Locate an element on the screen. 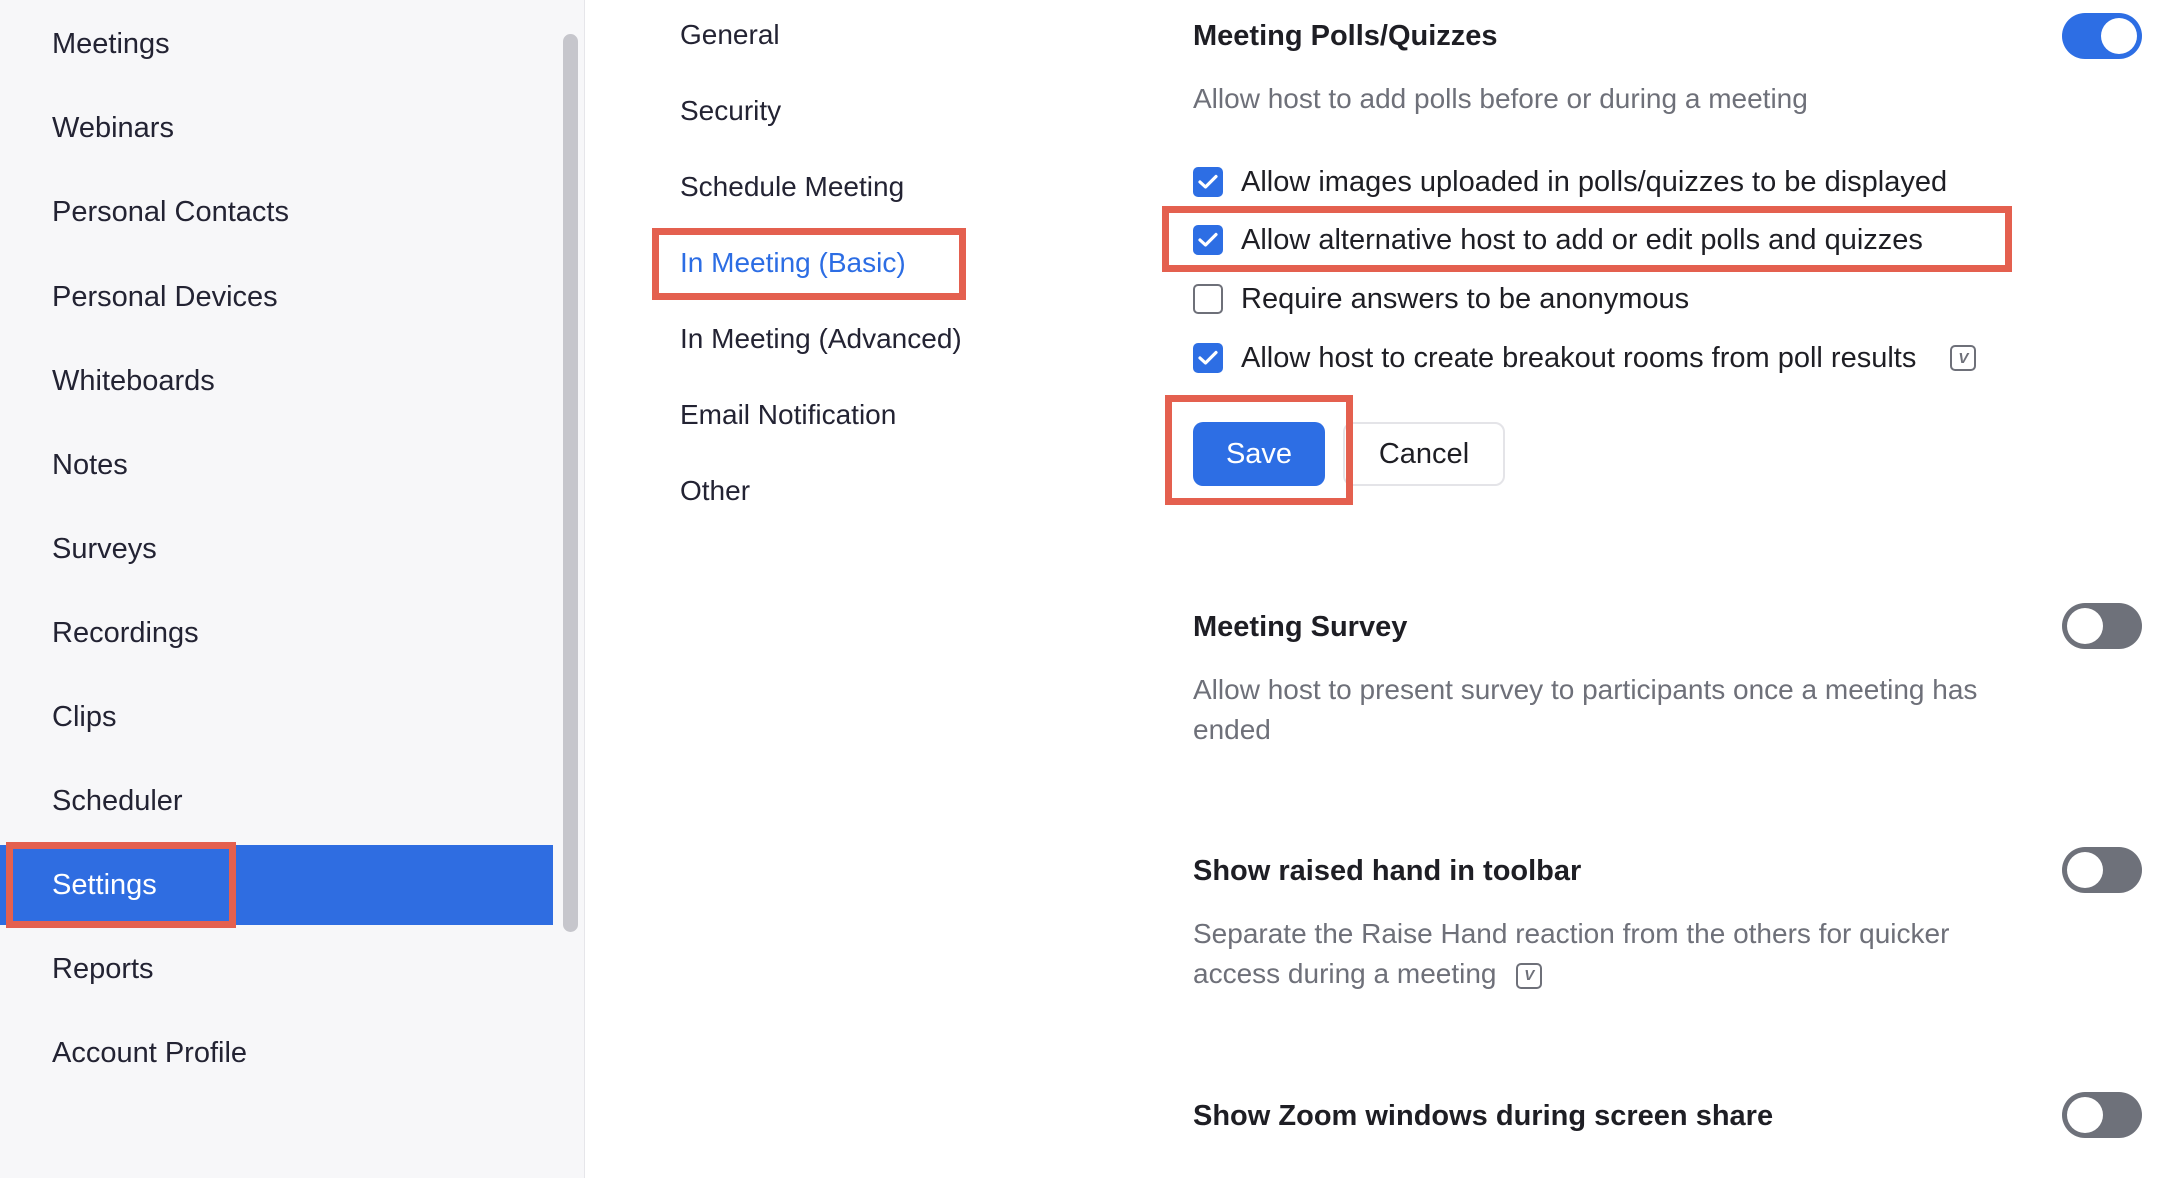  tab-label: In Meeting (Basic) is located at coordinates (793, 262).